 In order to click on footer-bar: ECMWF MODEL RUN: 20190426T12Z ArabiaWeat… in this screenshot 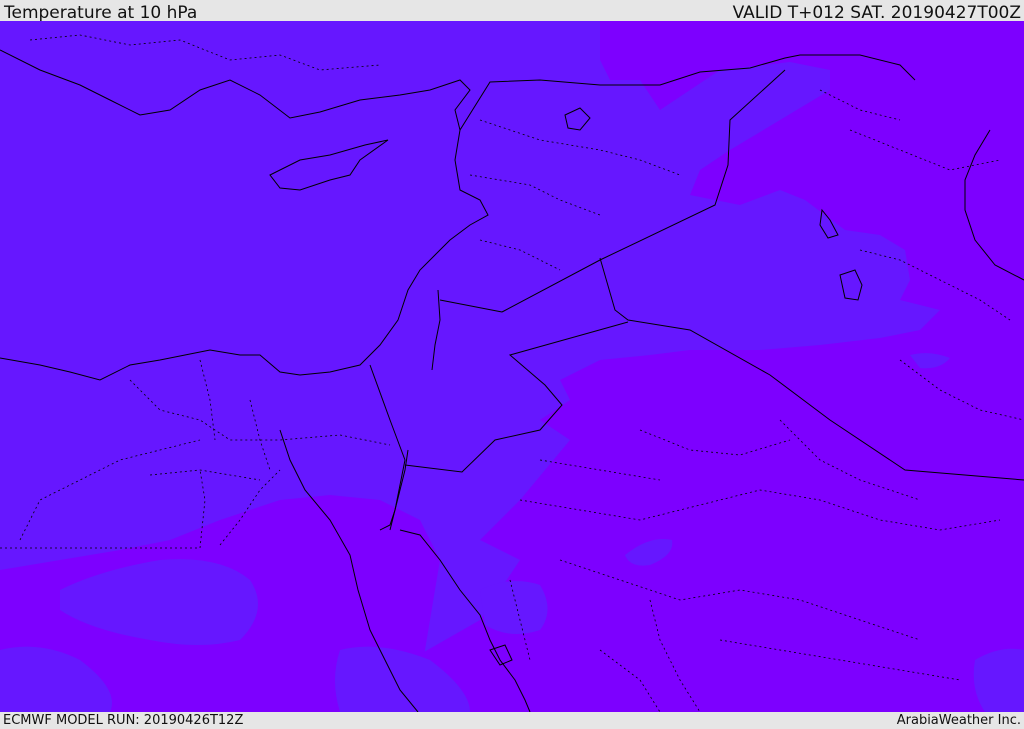, I will do `click(512, 720)`.